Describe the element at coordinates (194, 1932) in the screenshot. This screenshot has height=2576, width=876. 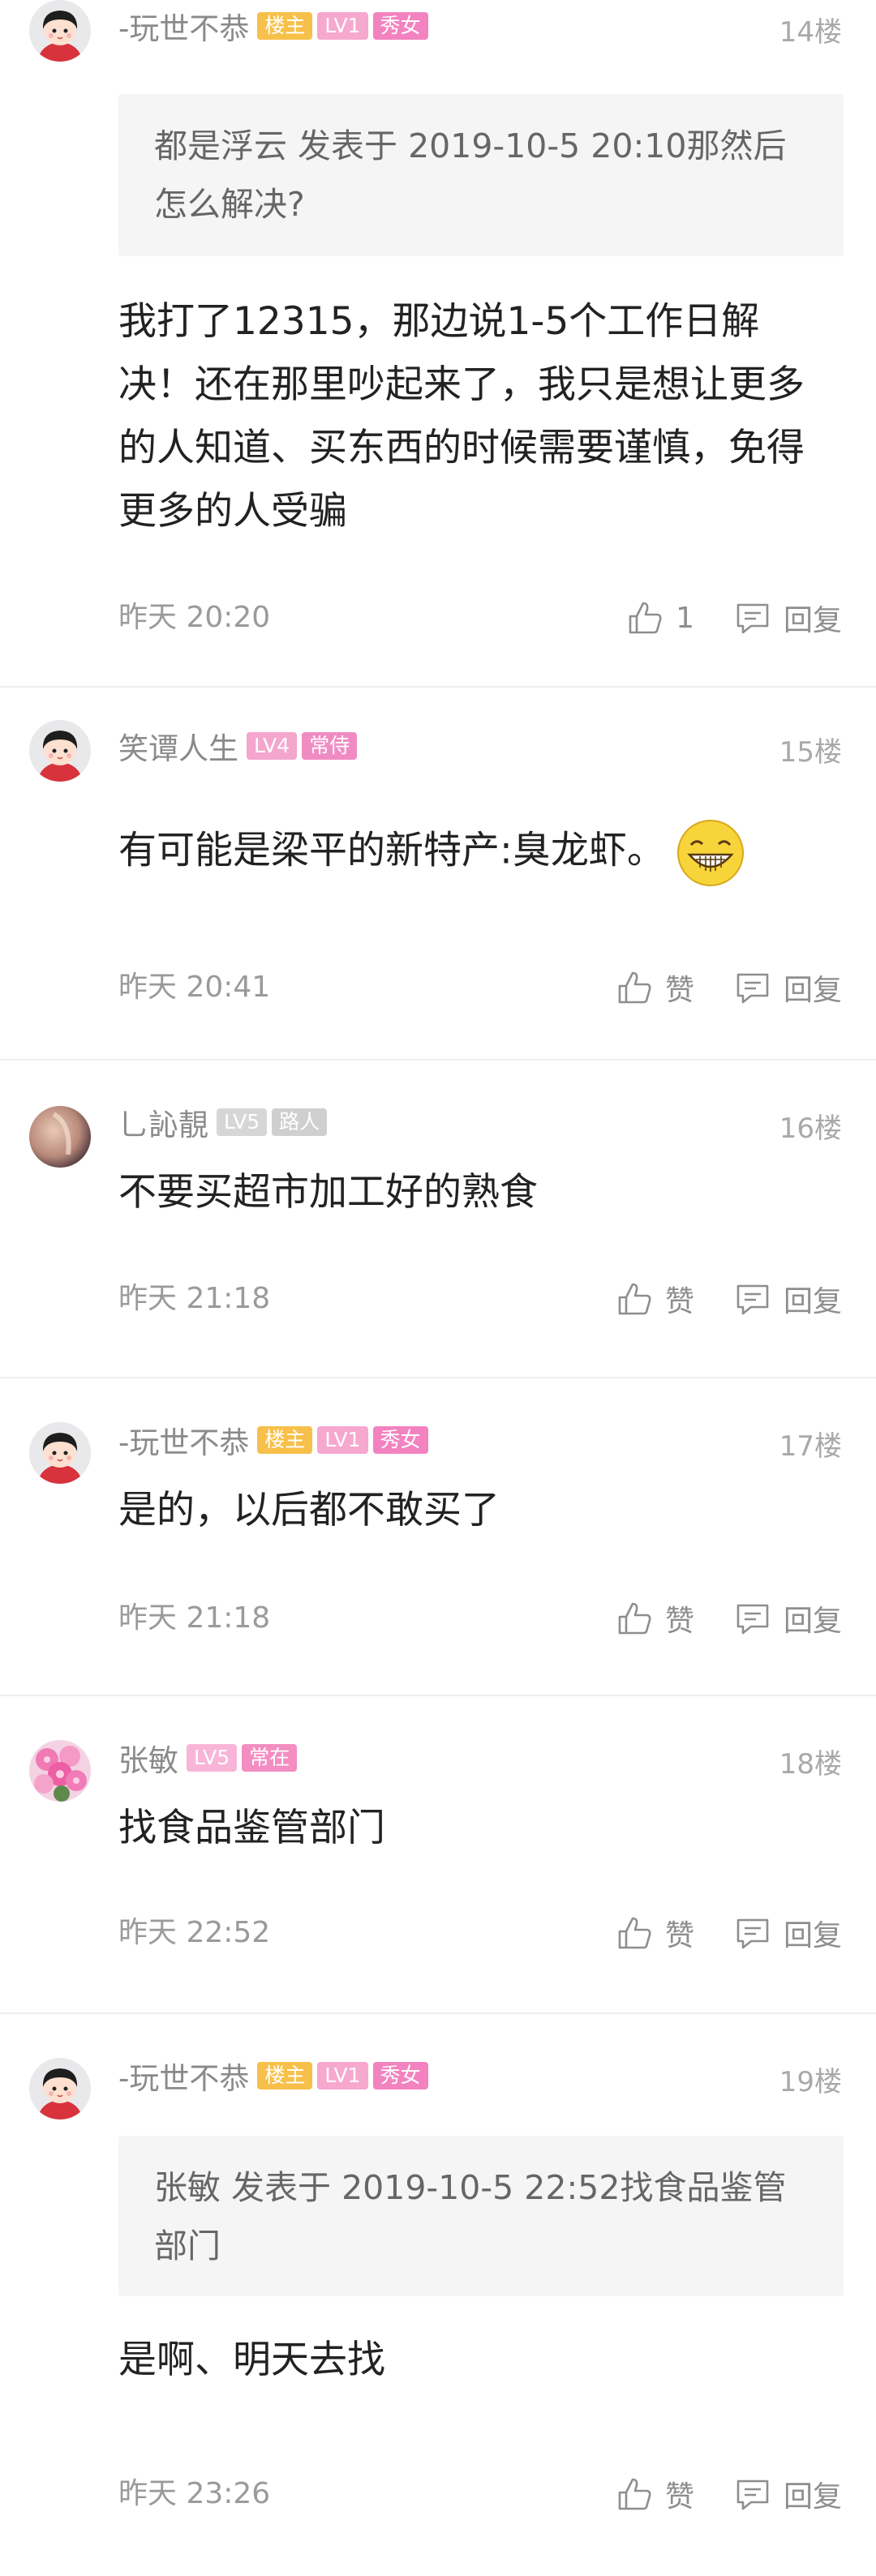
I see `post-time: 昨天 22:52` at that location.